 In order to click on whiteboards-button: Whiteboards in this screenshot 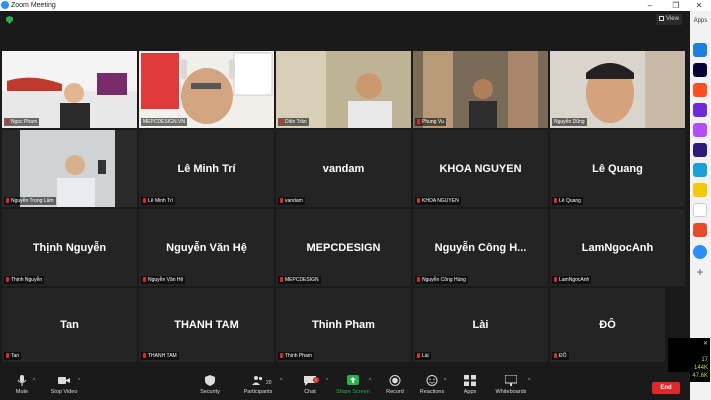, I will do `click(511, 385)`.